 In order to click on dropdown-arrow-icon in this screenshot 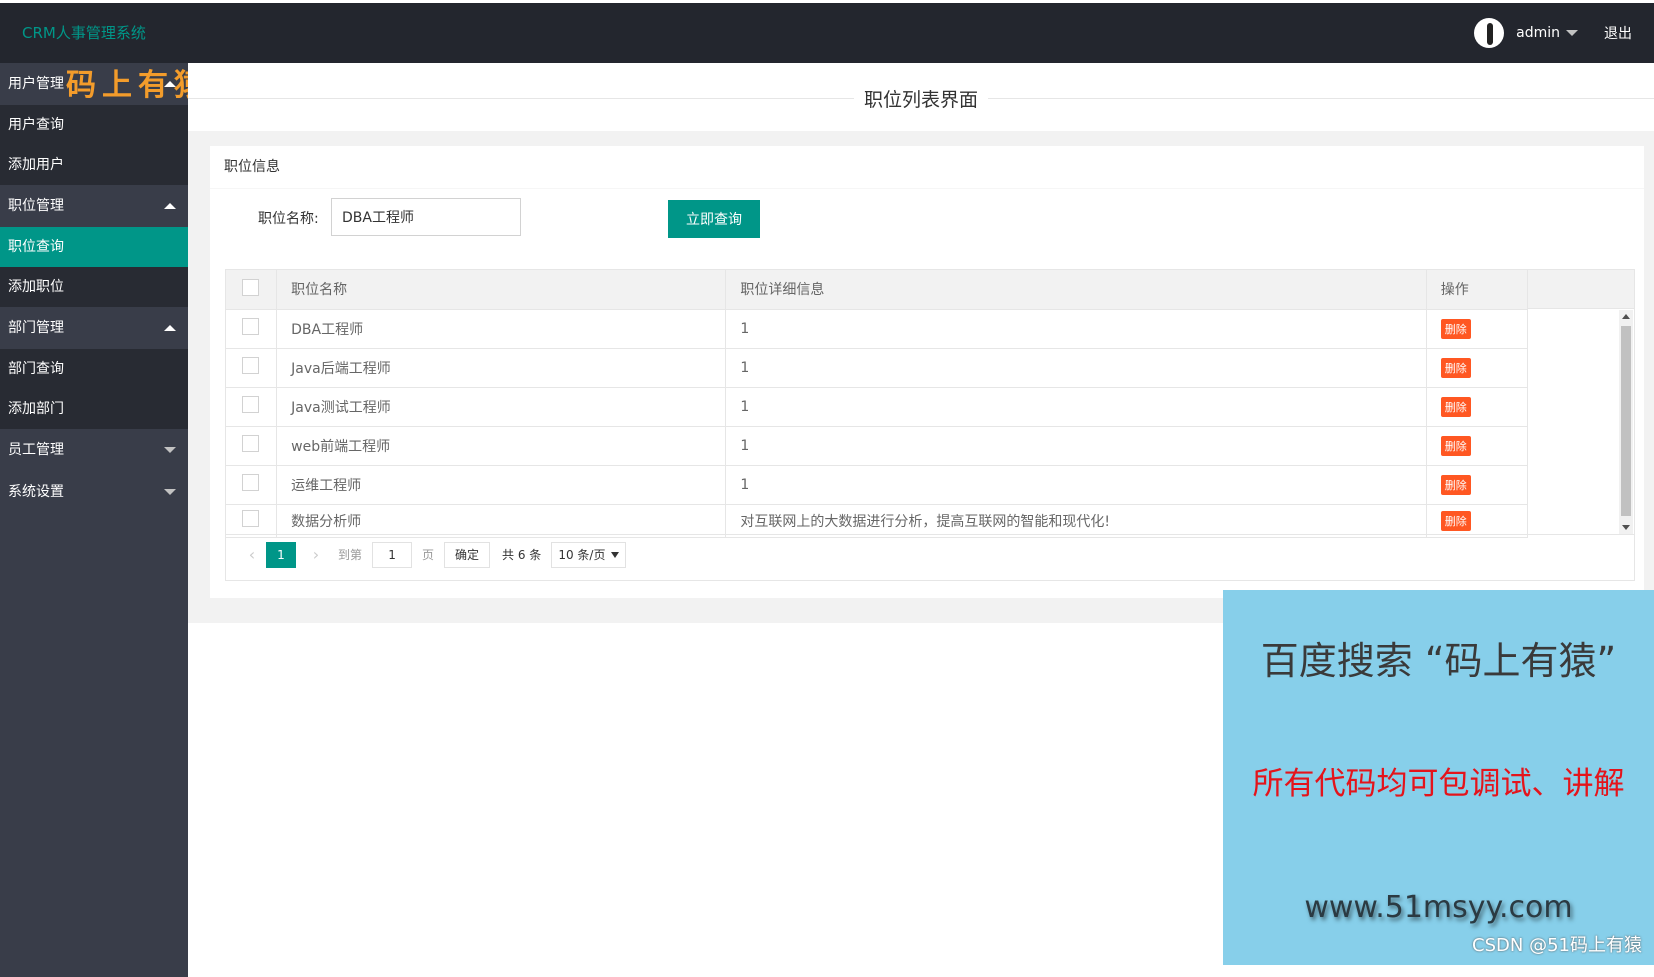, I will do `click(615, 554)`.